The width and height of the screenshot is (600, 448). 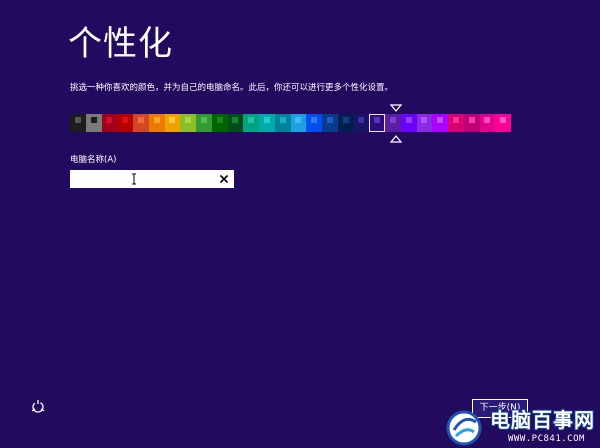 I want to click on selected-color-marker-top-icon, so click(x=396, y=108).